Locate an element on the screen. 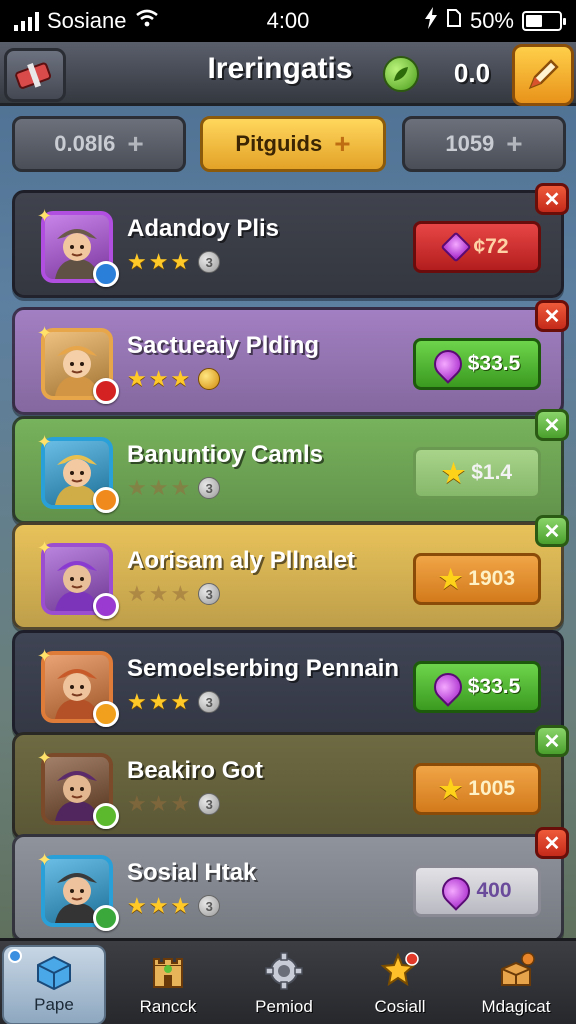  item-title: Adandoy Plis is located at coordinates (203, 228).